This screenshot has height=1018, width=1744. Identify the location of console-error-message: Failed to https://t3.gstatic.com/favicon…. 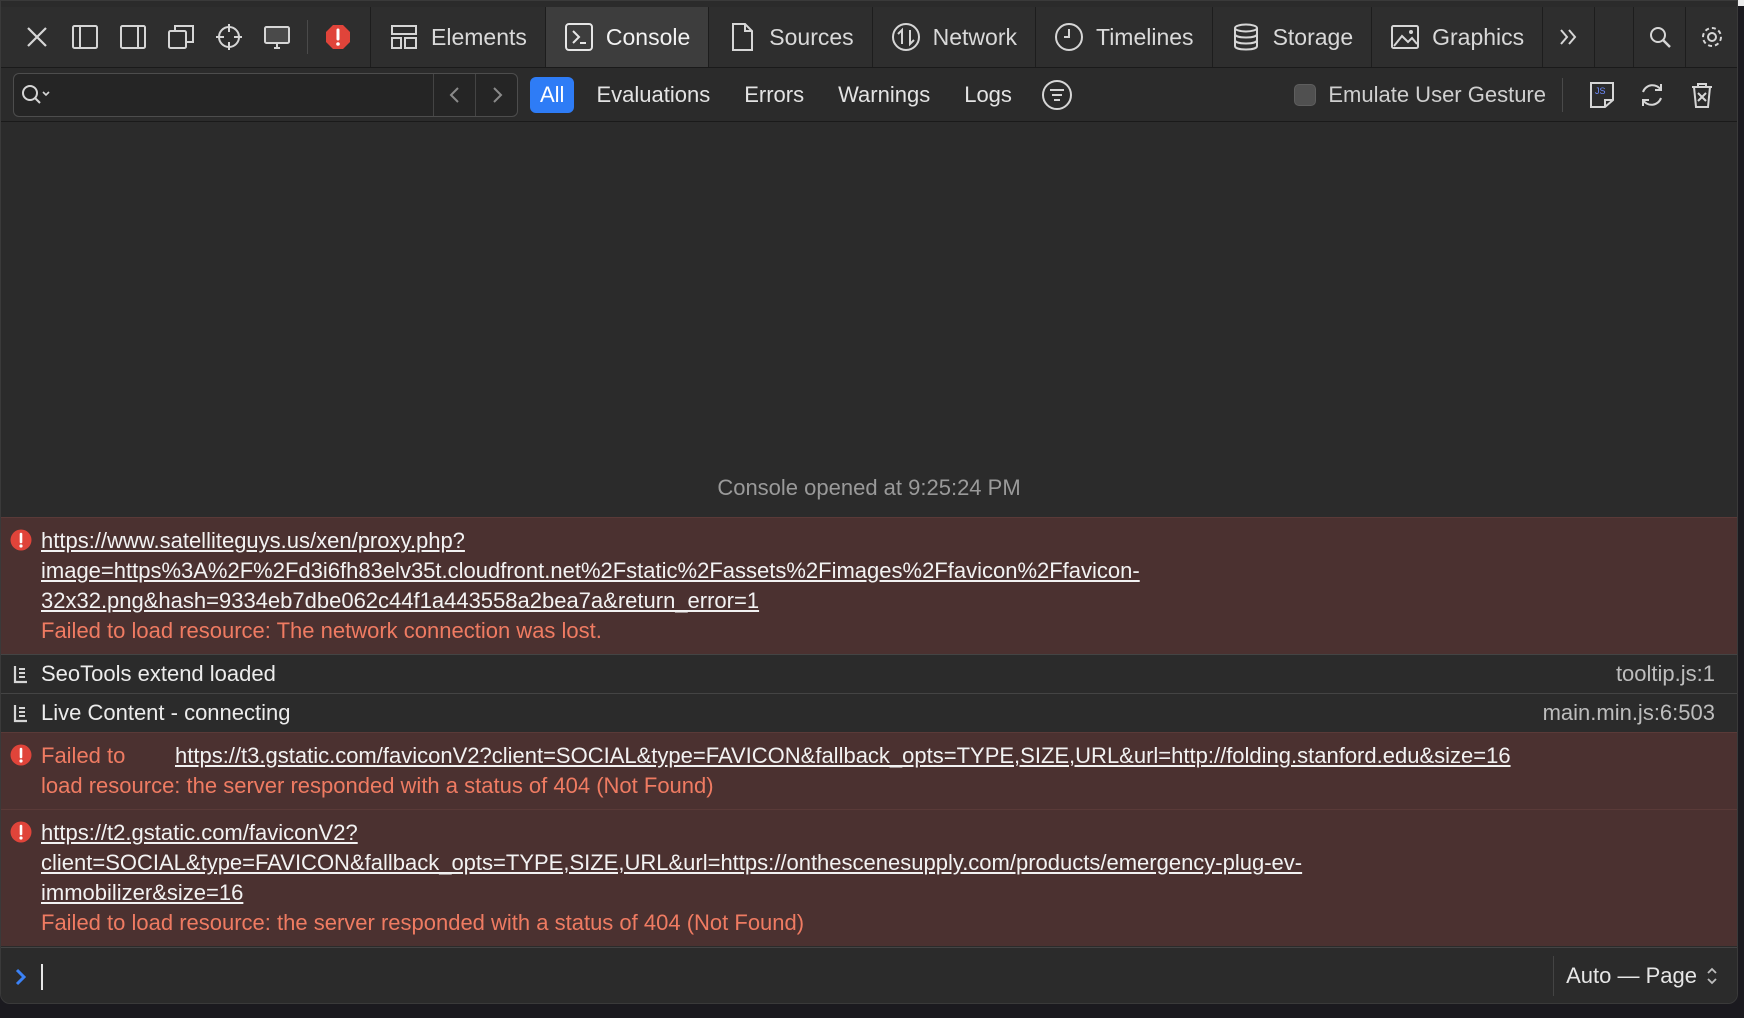
(869, 770).